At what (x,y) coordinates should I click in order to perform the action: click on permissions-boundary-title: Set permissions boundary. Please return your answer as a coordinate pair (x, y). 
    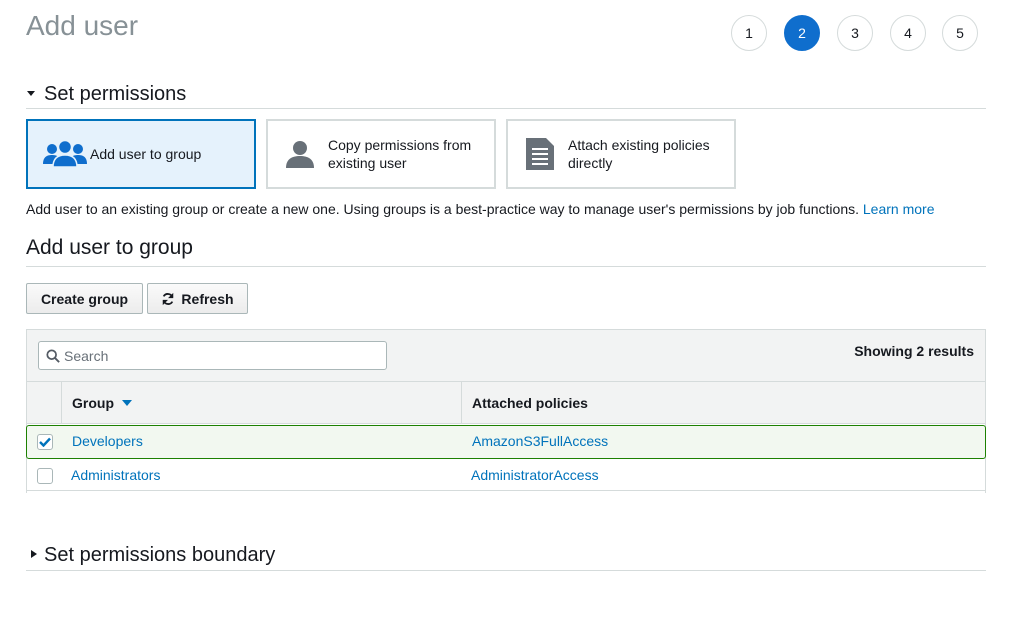
    Looking at the image, I should click on (160, 555).